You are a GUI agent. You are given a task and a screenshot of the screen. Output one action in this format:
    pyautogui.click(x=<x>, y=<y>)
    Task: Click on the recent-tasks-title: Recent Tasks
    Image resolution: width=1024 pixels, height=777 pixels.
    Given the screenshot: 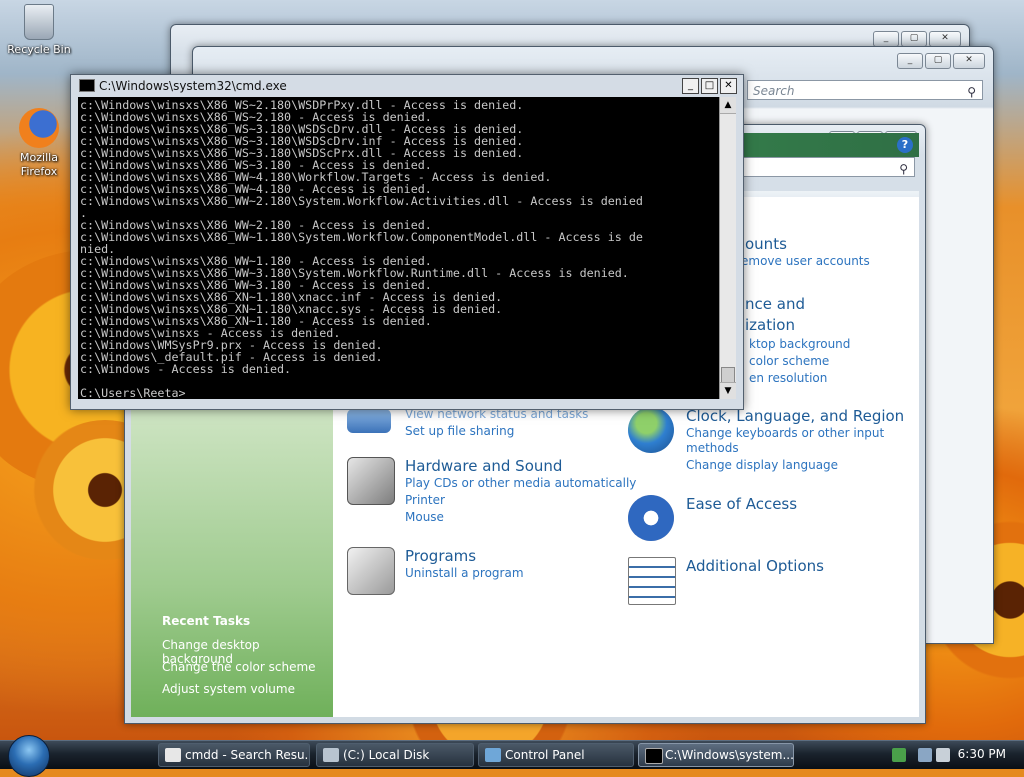 What is the action you would take?
    pyautogui.click(x=206, y=621)
    